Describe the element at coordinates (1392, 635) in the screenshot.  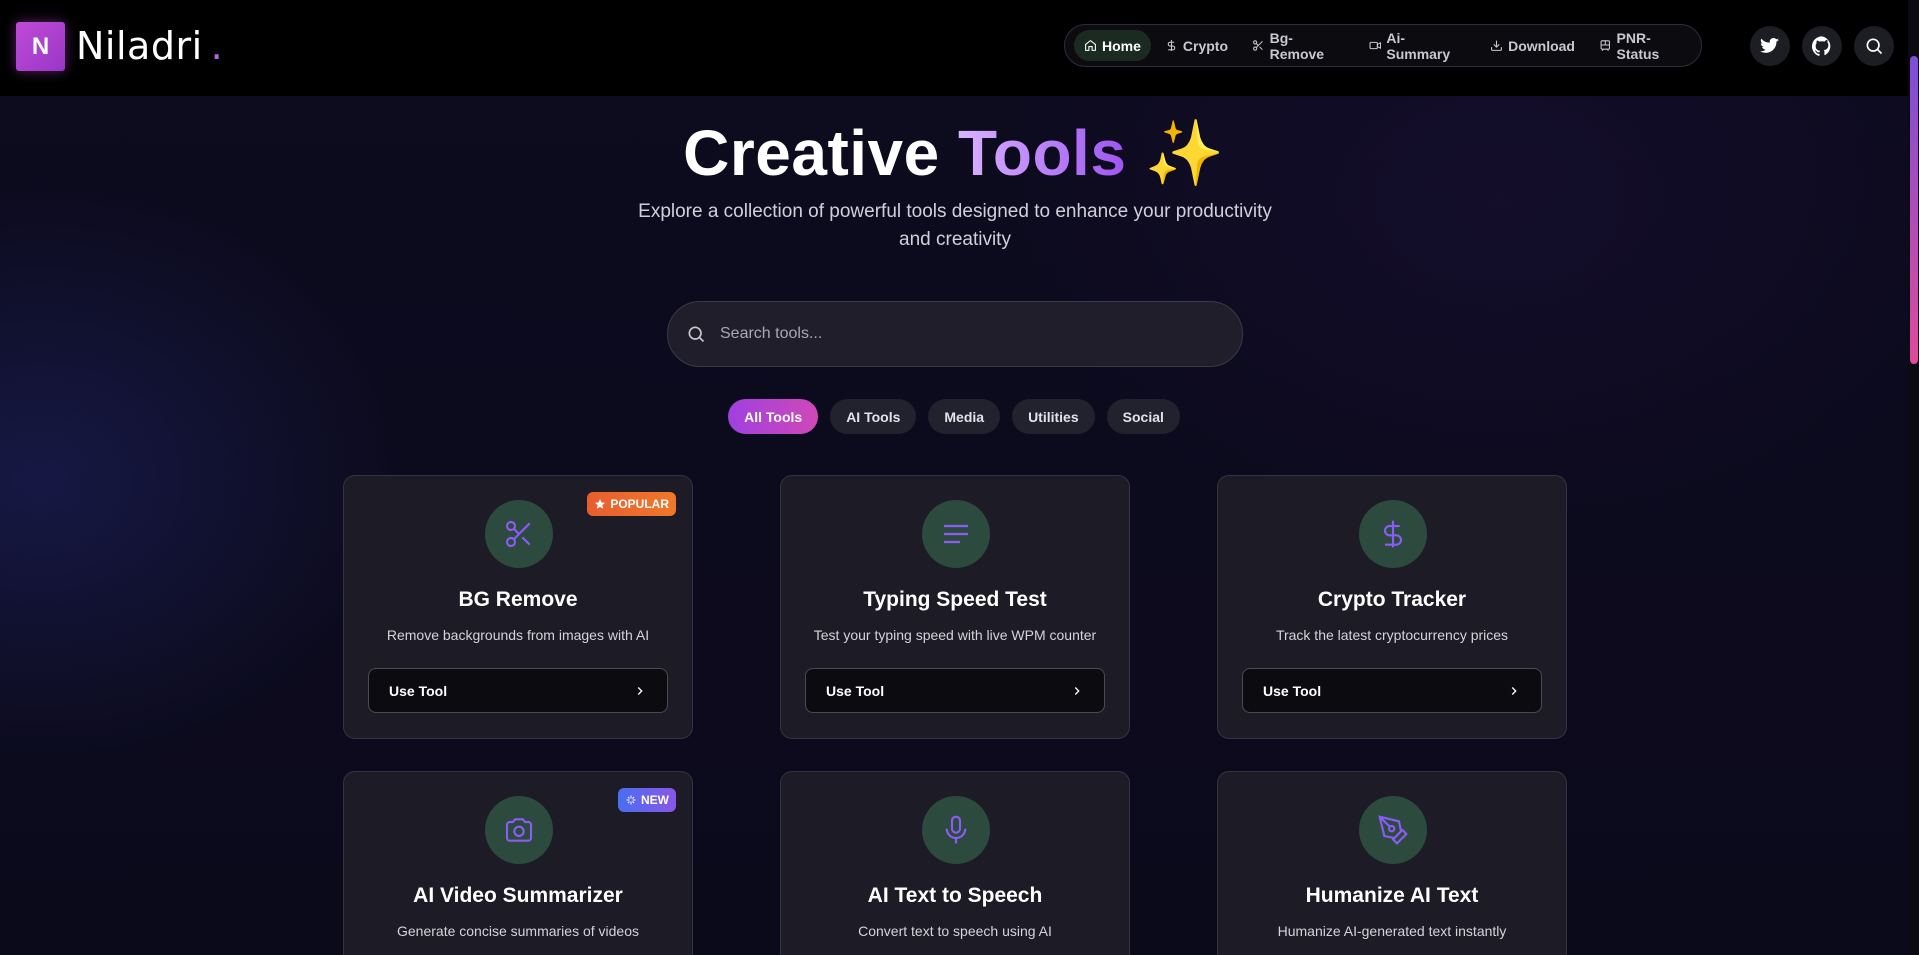
I see `card-description: Track the latest cryptocurrency prices` at that location.